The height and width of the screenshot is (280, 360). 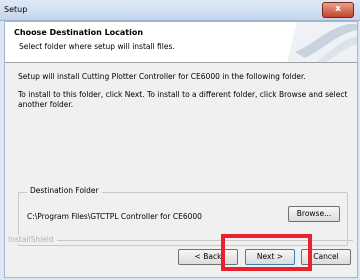 What do you see at coordinates (32, 239) in the screenshot?
I see `installshield-brand: InstallShield` at bounding box center [32, 239].